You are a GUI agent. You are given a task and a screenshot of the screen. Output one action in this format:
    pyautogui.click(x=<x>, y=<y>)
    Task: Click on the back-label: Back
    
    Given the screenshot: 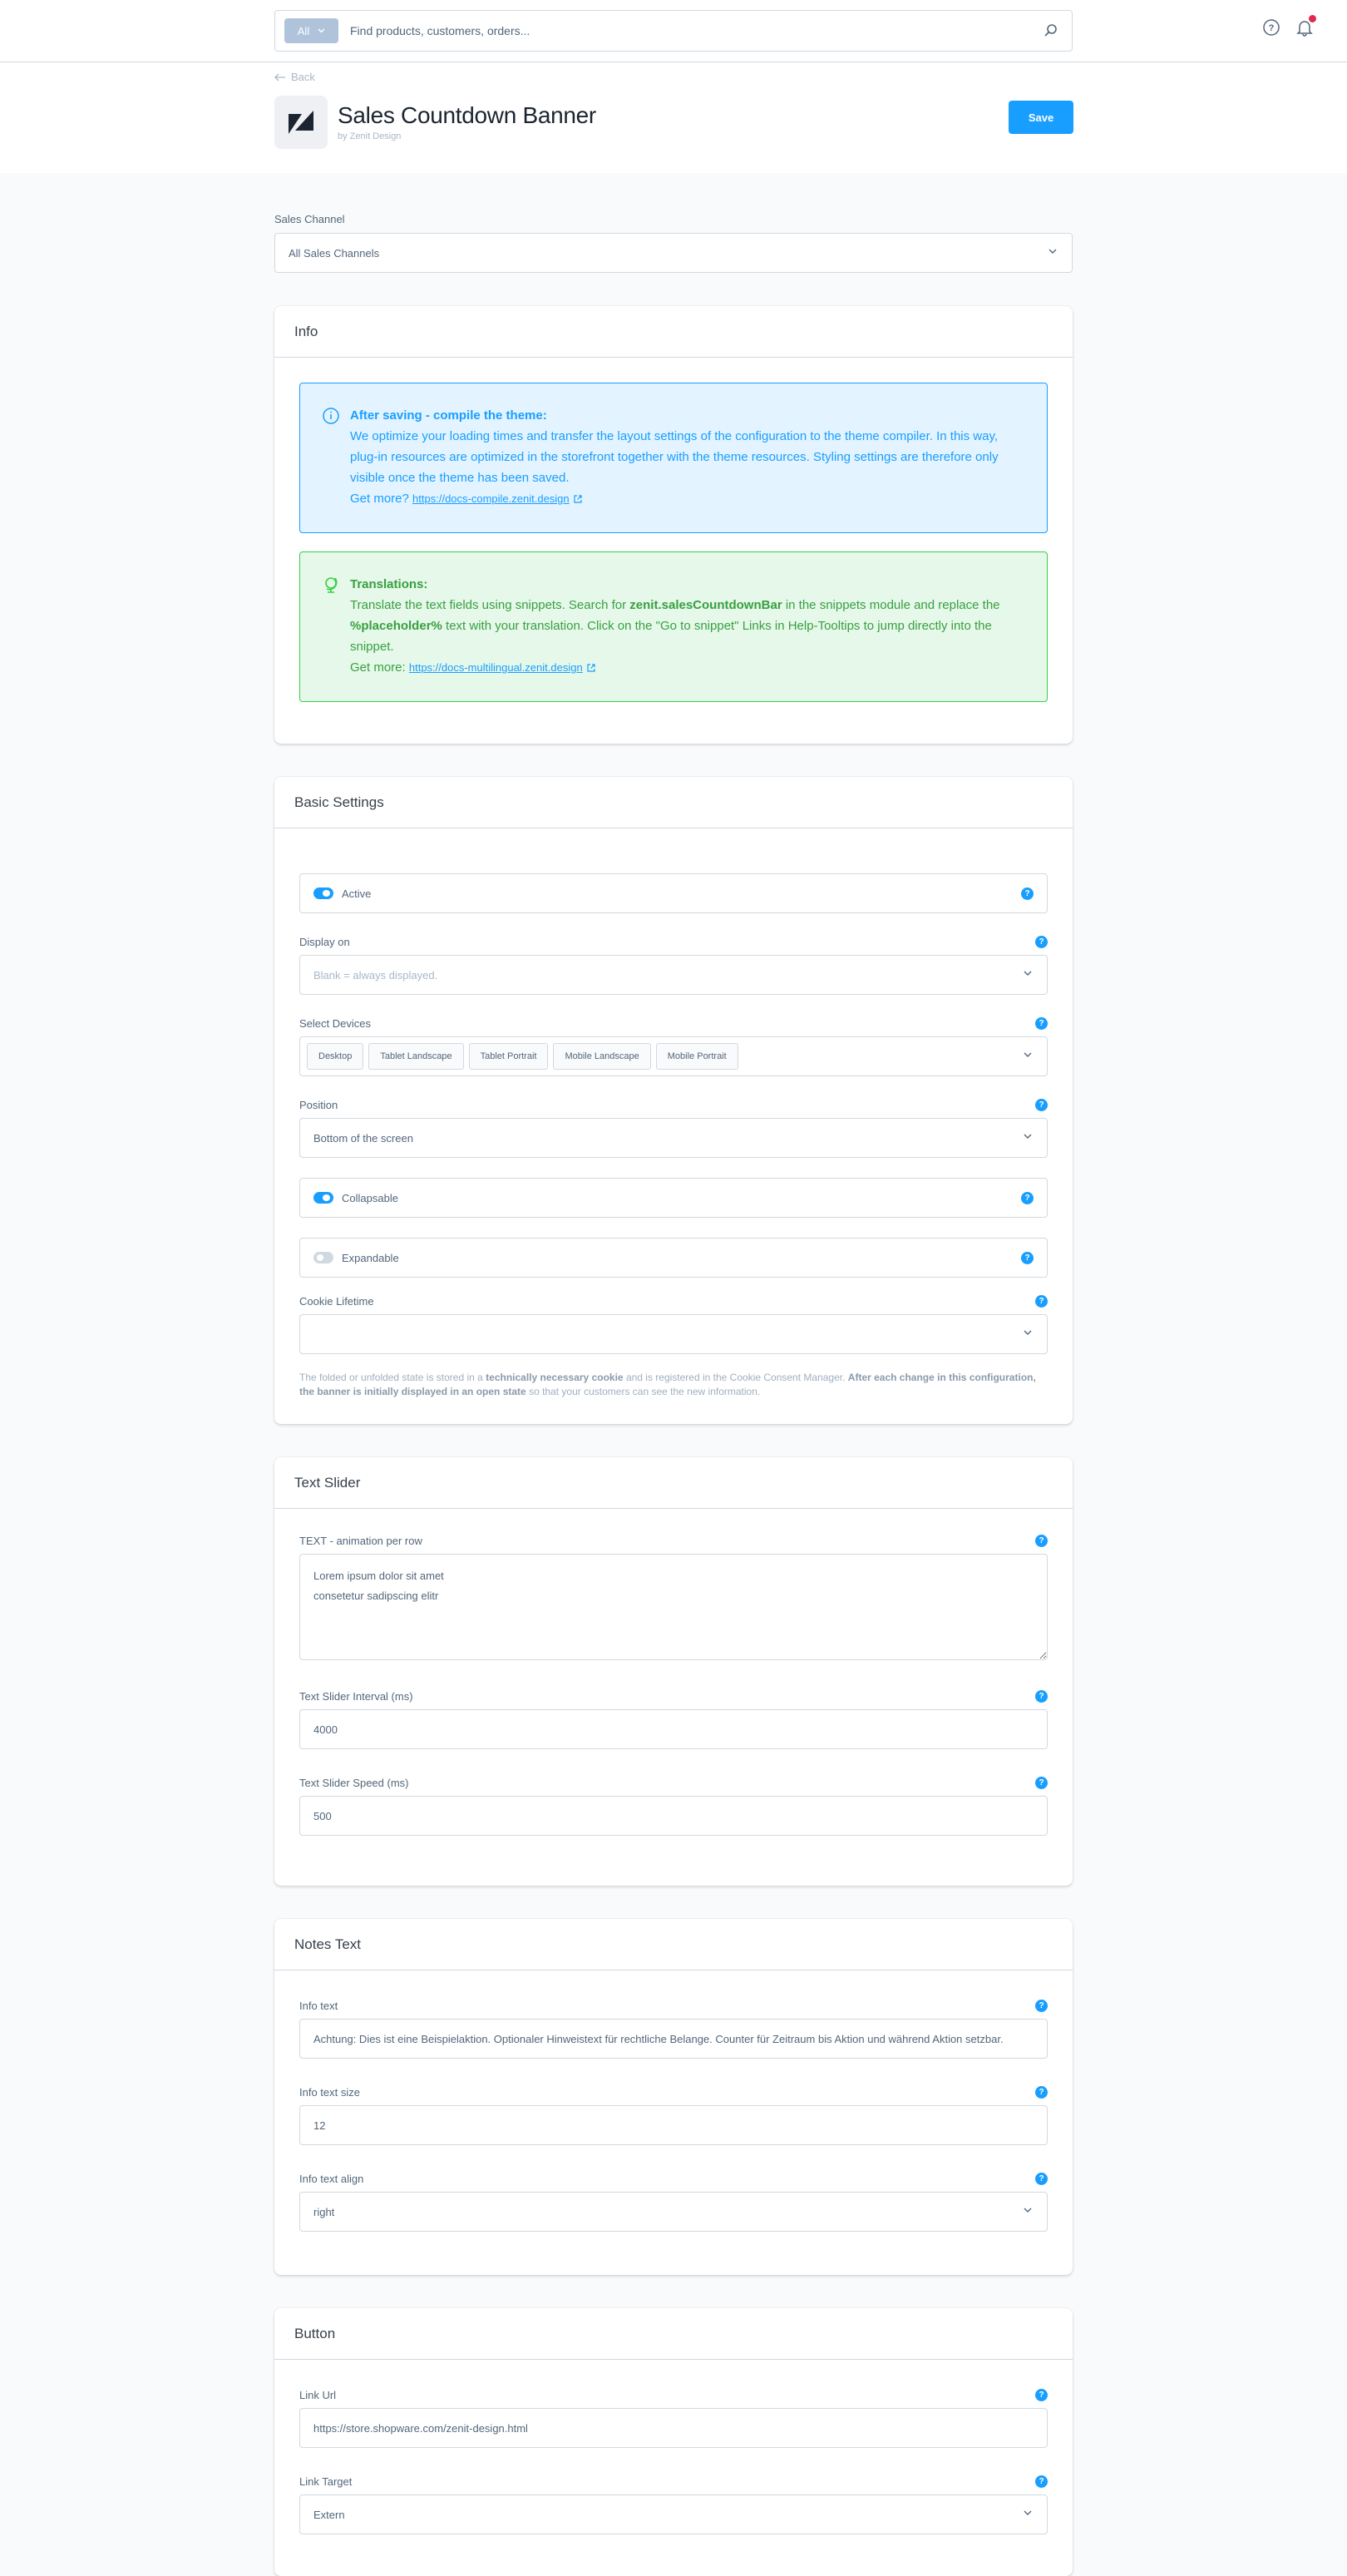 What is the action you would take?
    pyautogui.click(x=303, y=77)
    